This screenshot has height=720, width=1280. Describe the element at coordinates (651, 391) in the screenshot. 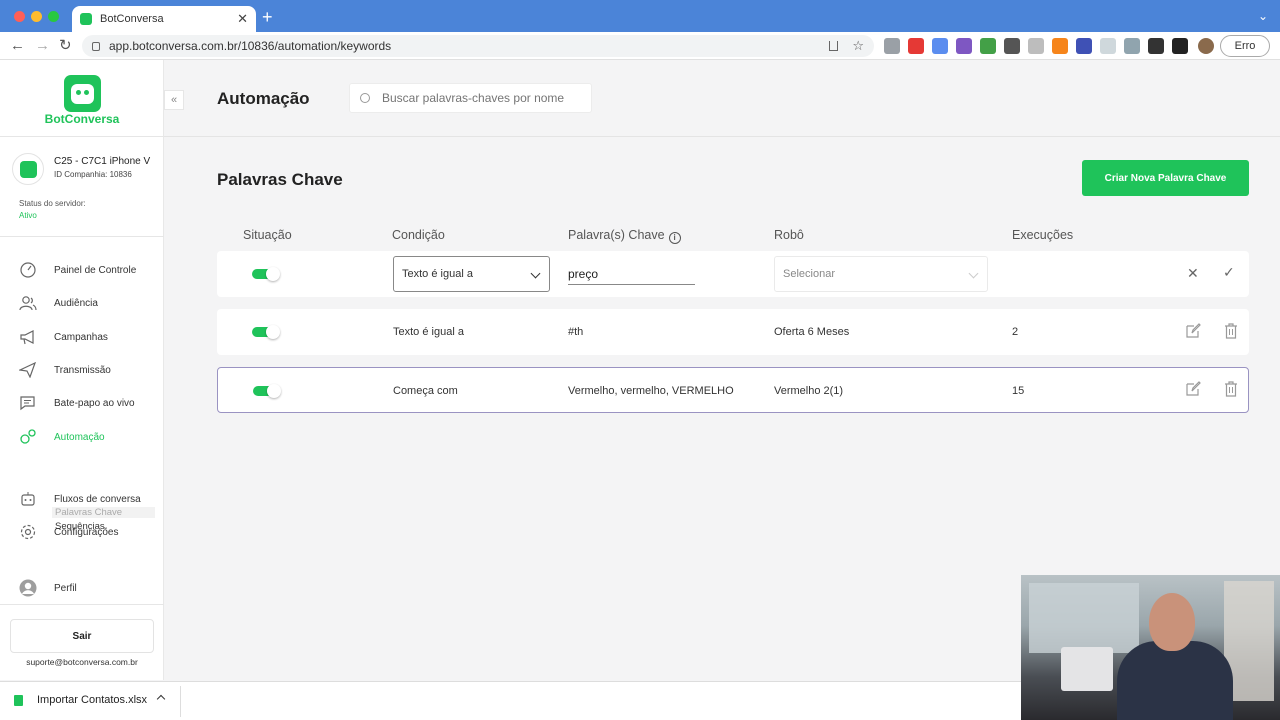

I see `keywords-cell: Vermelho, vermelho, VERMELHO` at that location.